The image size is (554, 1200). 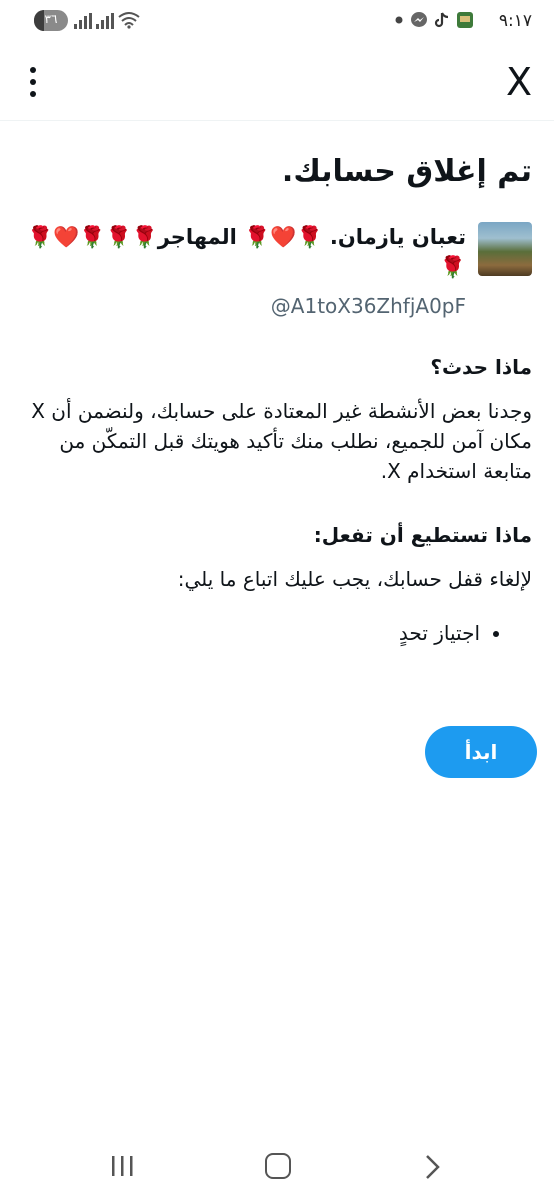 What do you see at coordinates (123, 1166) in the screenshot?
I see `recent-apps-icon` at bounding box center [123, 1166].